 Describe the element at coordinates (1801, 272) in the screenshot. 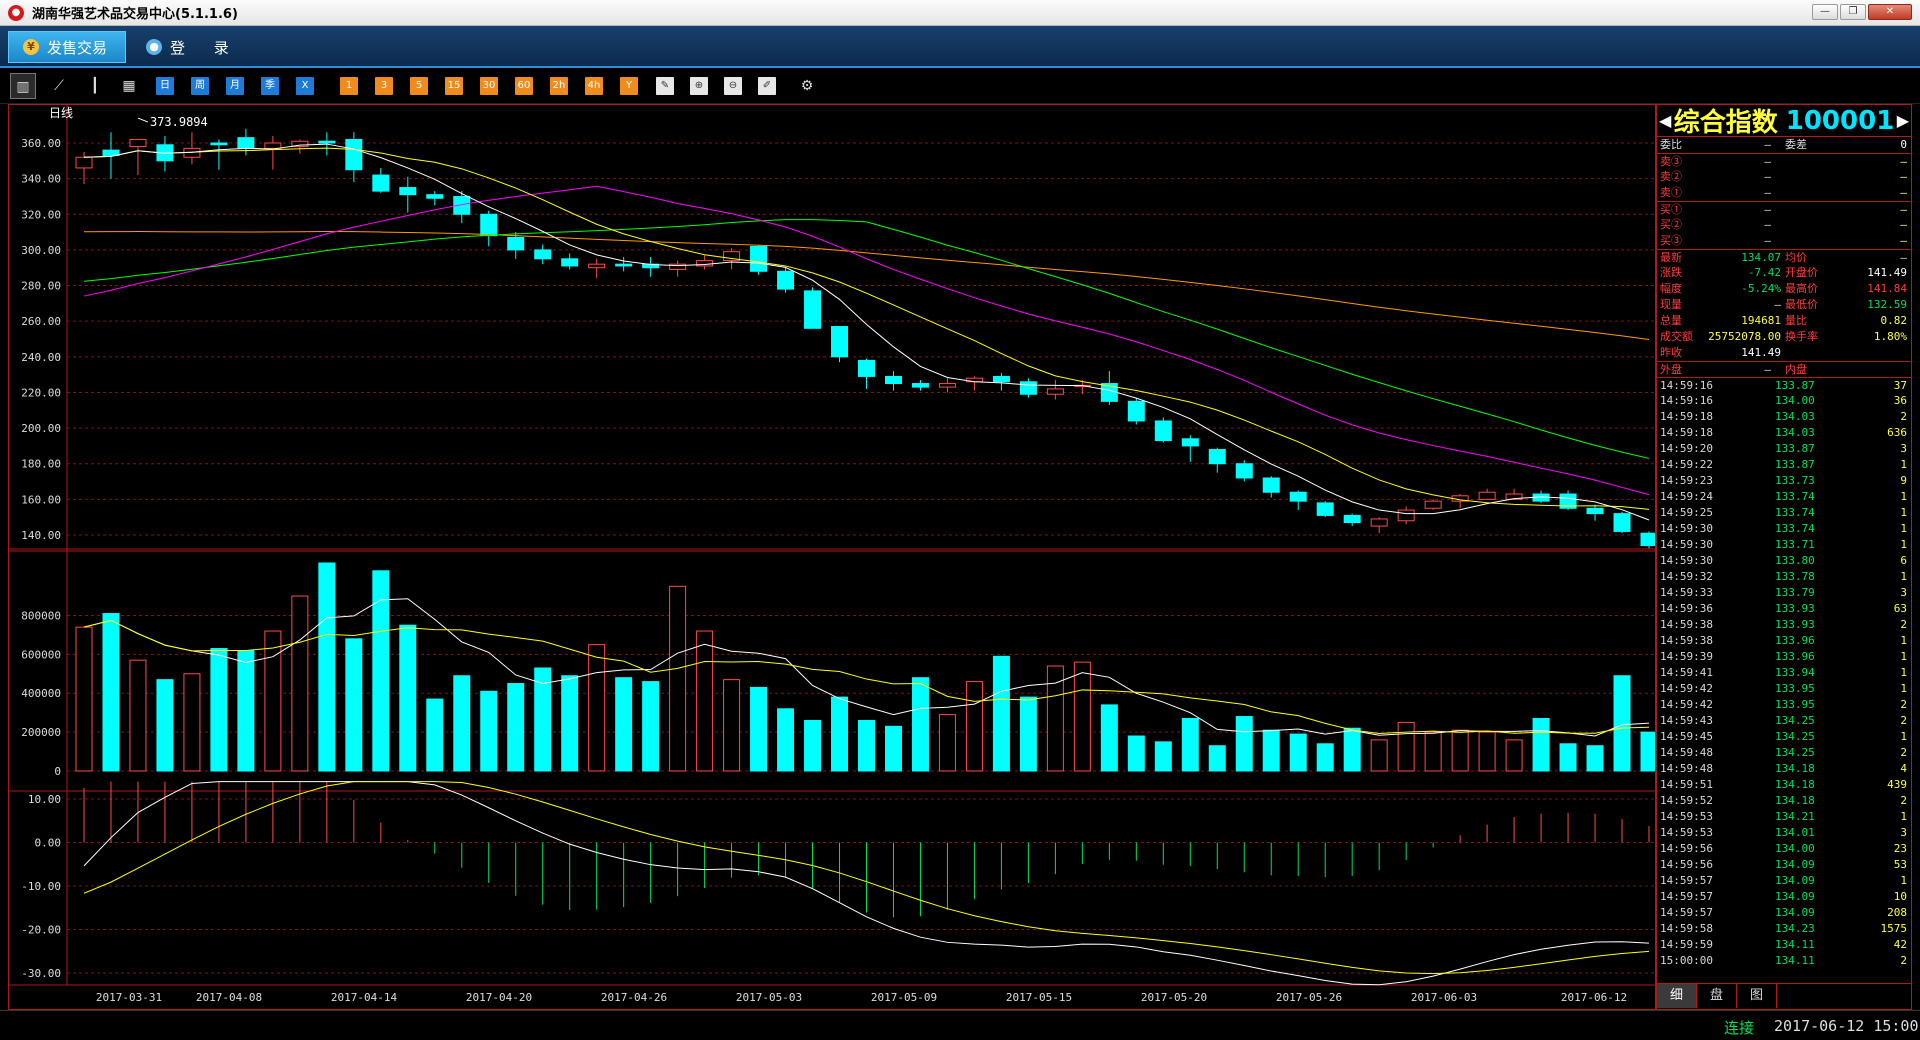

I see `stat-label: 开盘价` at that location.